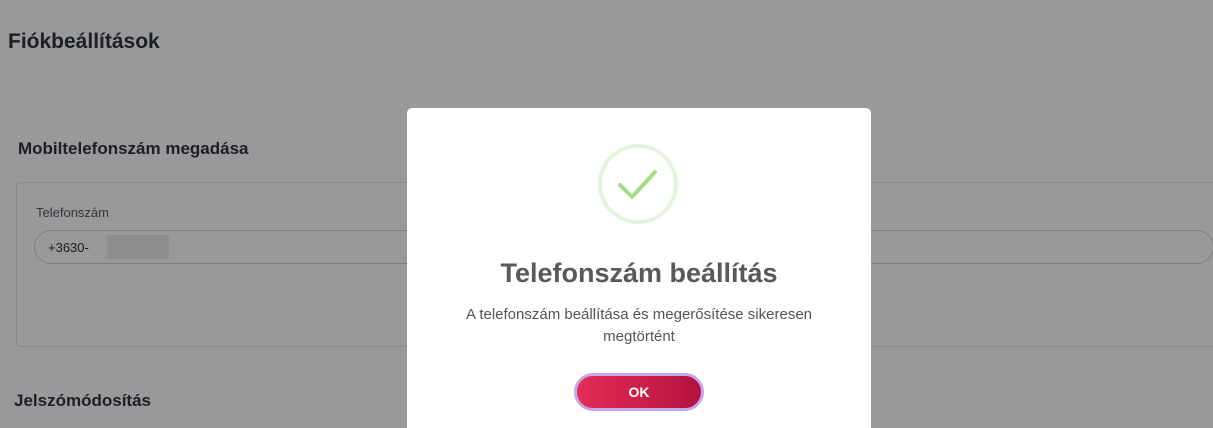  What do you see at coordinates (639, 392) in the screenshot?
I see `ok-button: OK` at bounding box center [639, 392].